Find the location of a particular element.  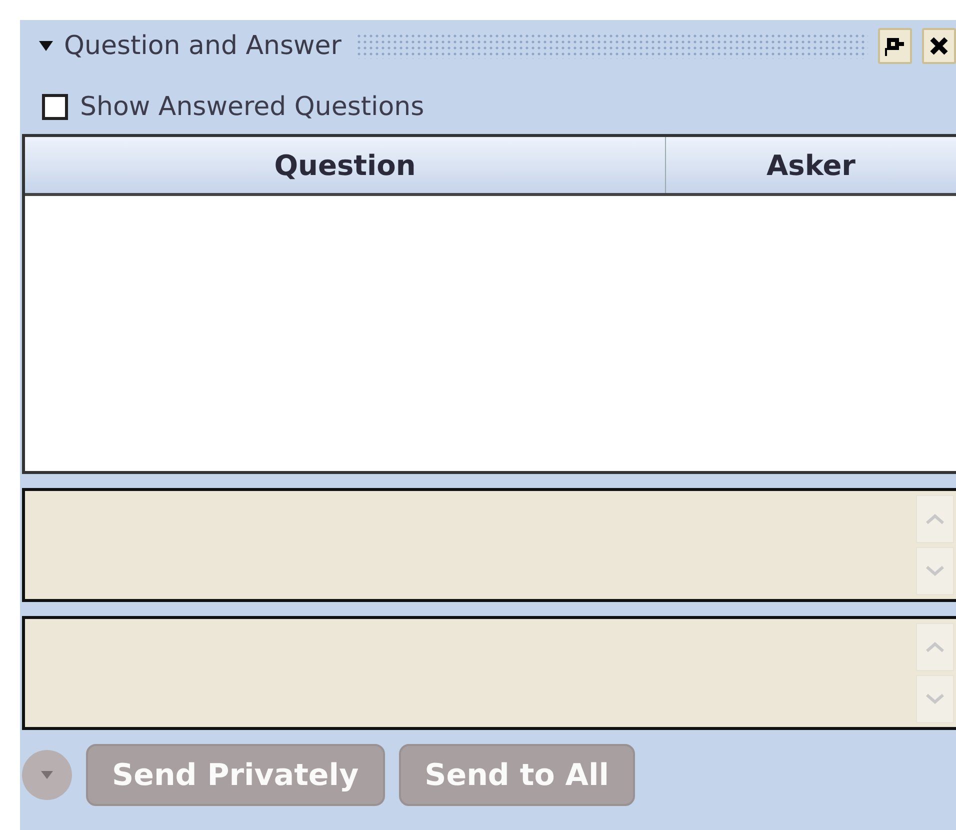

column-header: Asker is located at coordinates (811, 165).